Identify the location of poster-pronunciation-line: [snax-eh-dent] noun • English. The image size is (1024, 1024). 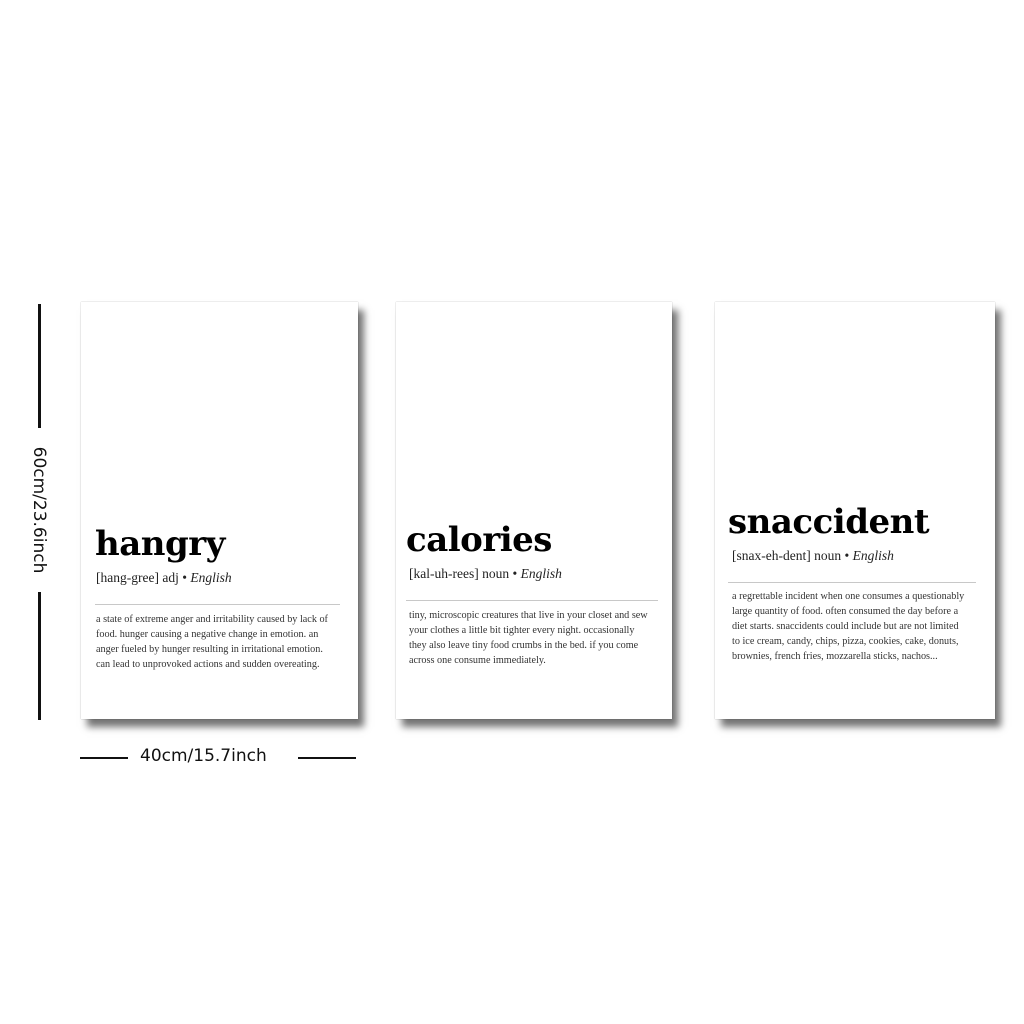
(813, 556).